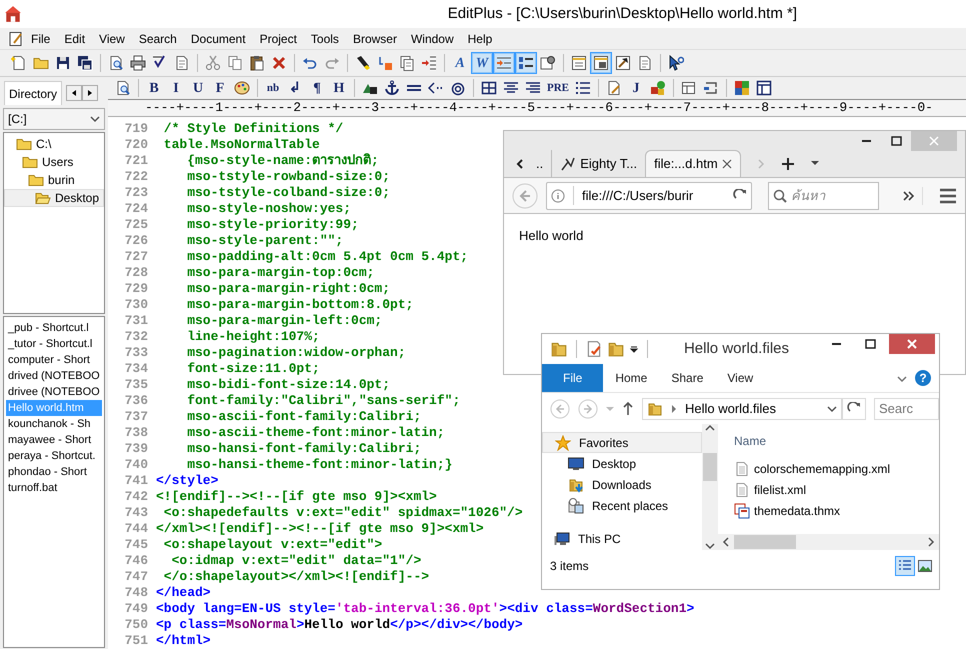  Describe the element at coordinates (218, 38) in the screenshot. I see `menu-item: Document` at that location.